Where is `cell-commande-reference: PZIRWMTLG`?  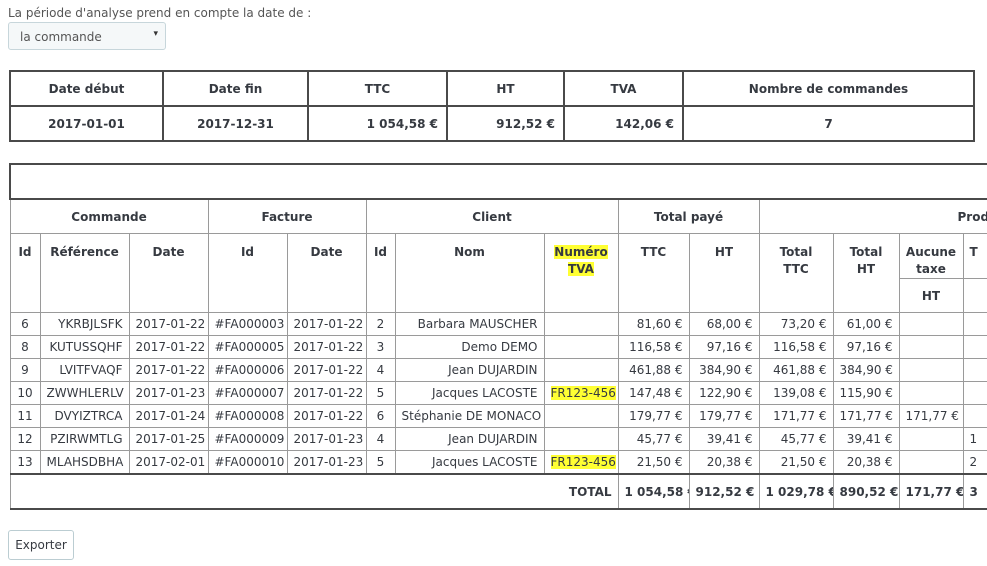 cell-commande-reference: PZIRWMTLG is located at coordinates (84, 439).